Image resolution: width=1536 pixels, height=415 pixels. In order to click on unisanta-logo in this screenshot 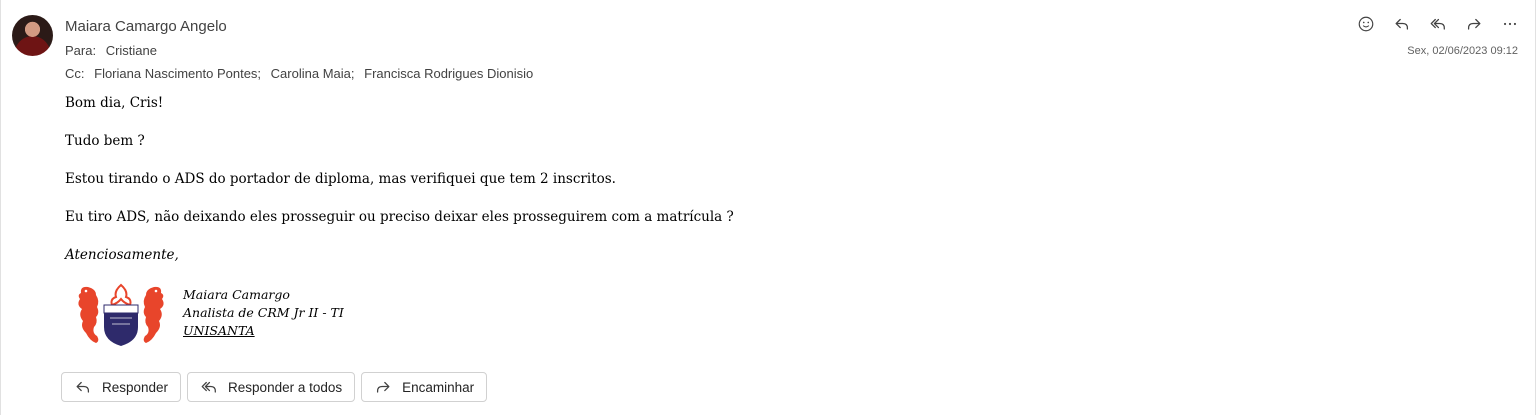, I will do `click(121, 315)`.